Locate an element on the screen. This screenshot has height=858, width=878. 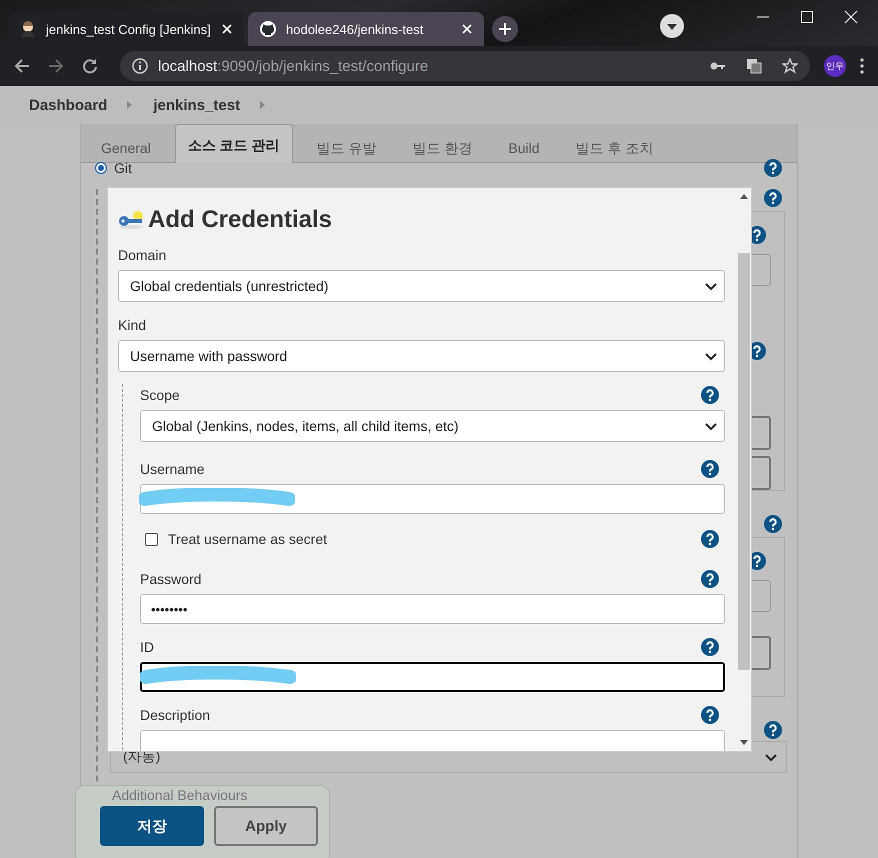
field-label: Username is located at coordinates (172, 469).